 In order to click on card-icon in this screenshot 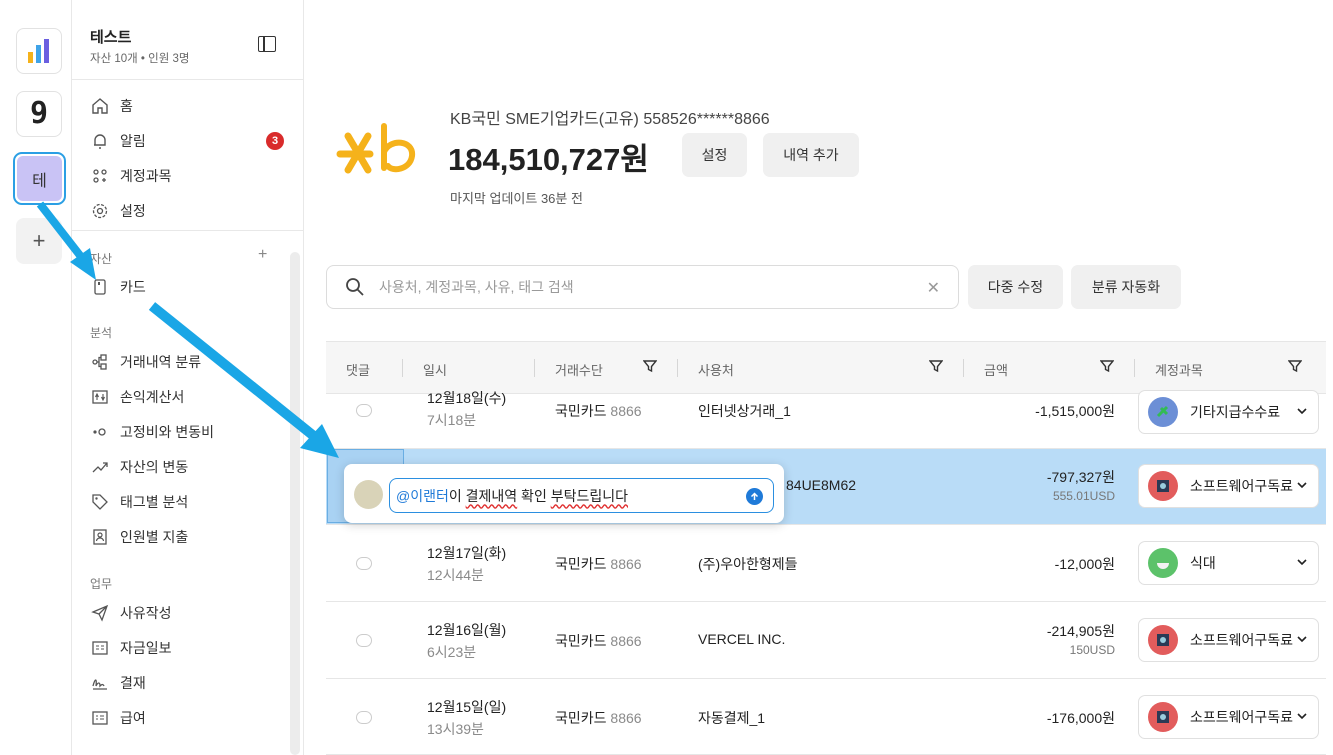, I will do `click(100, 287)`.